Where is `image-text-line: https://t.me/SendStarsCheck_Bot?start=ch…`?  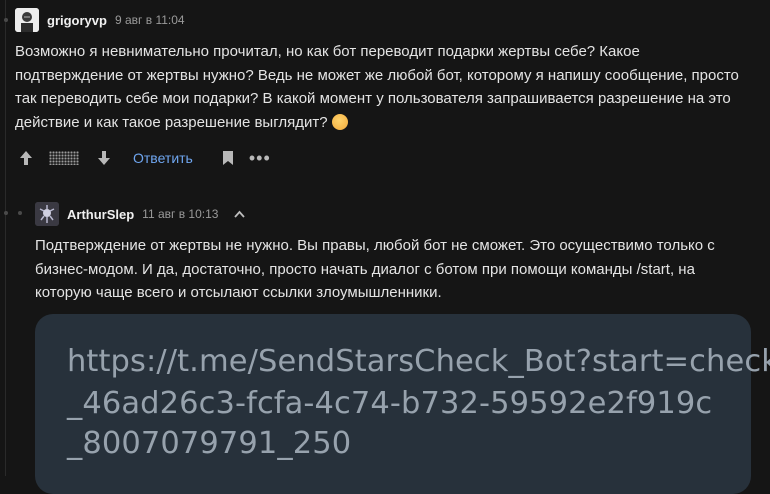
image-text-line: https://t.me/SendStarsCheck_Bot?start=ch… is located at coordinates (418, 361).